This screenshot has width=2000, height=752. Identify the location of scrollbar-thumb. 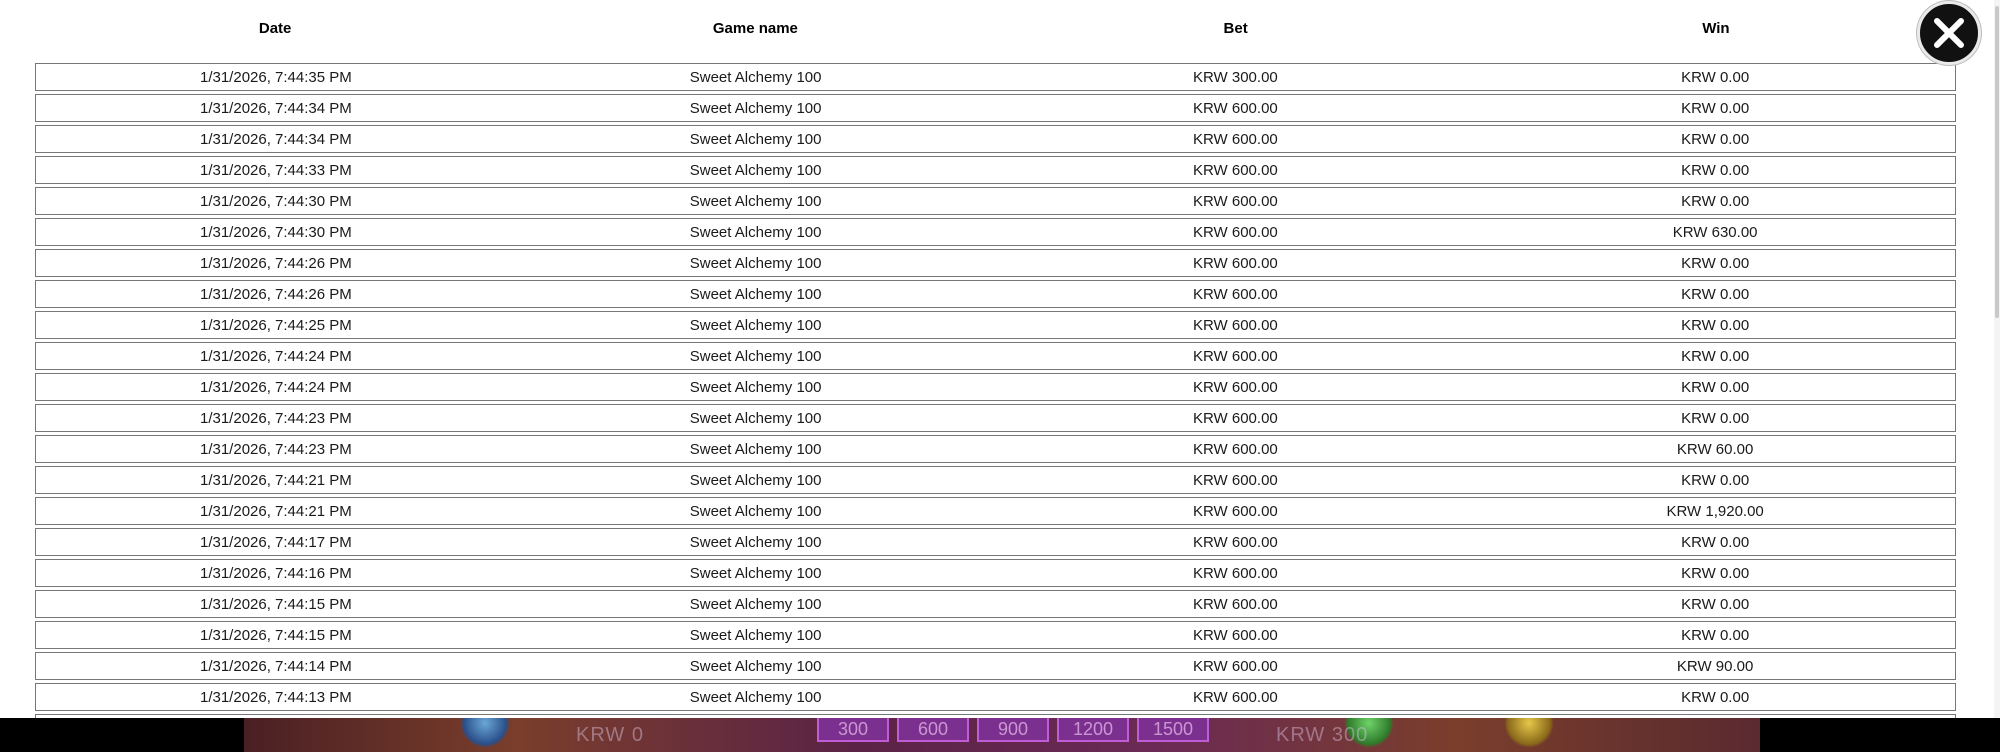
(1997, 162).